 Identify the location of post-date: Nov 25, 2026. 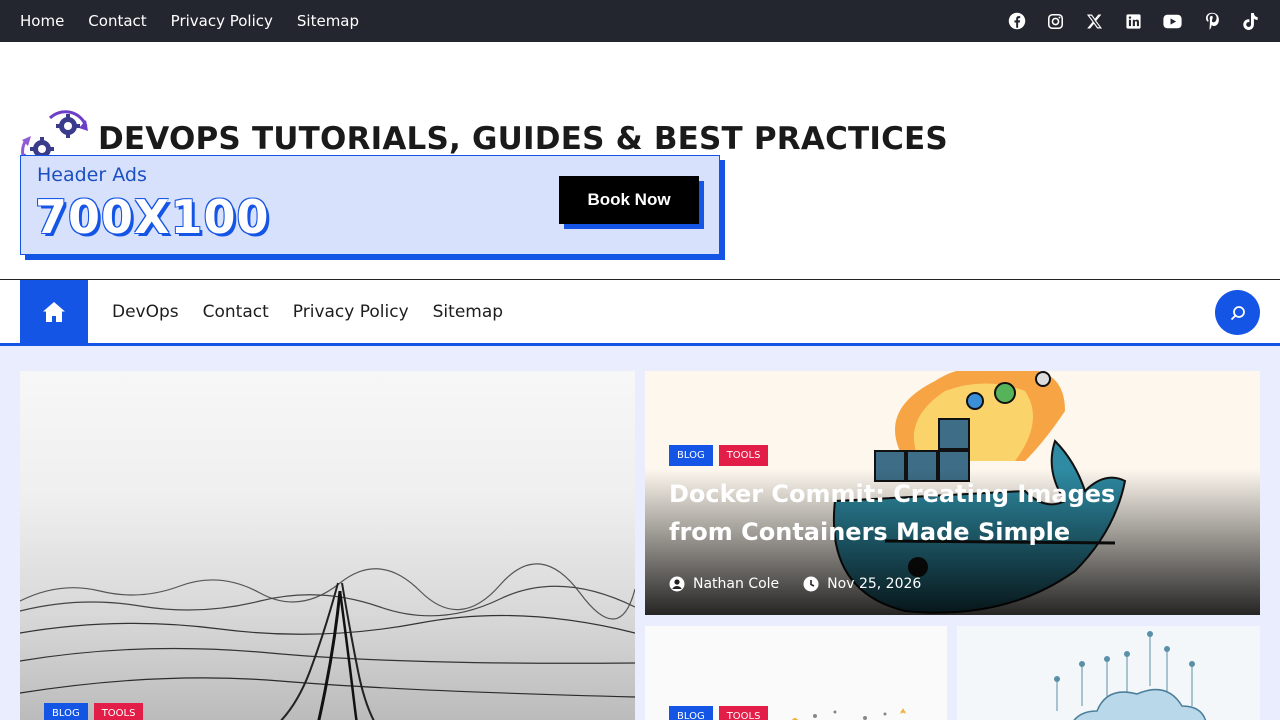
(862, 584).